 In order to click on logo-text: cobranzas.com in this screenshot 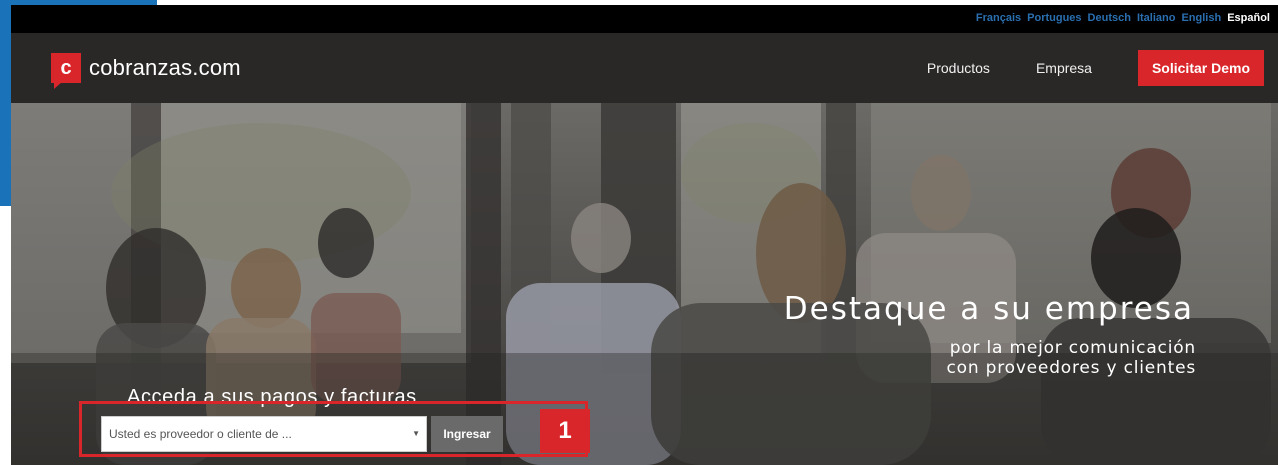, I will do `click(165, 67)`.